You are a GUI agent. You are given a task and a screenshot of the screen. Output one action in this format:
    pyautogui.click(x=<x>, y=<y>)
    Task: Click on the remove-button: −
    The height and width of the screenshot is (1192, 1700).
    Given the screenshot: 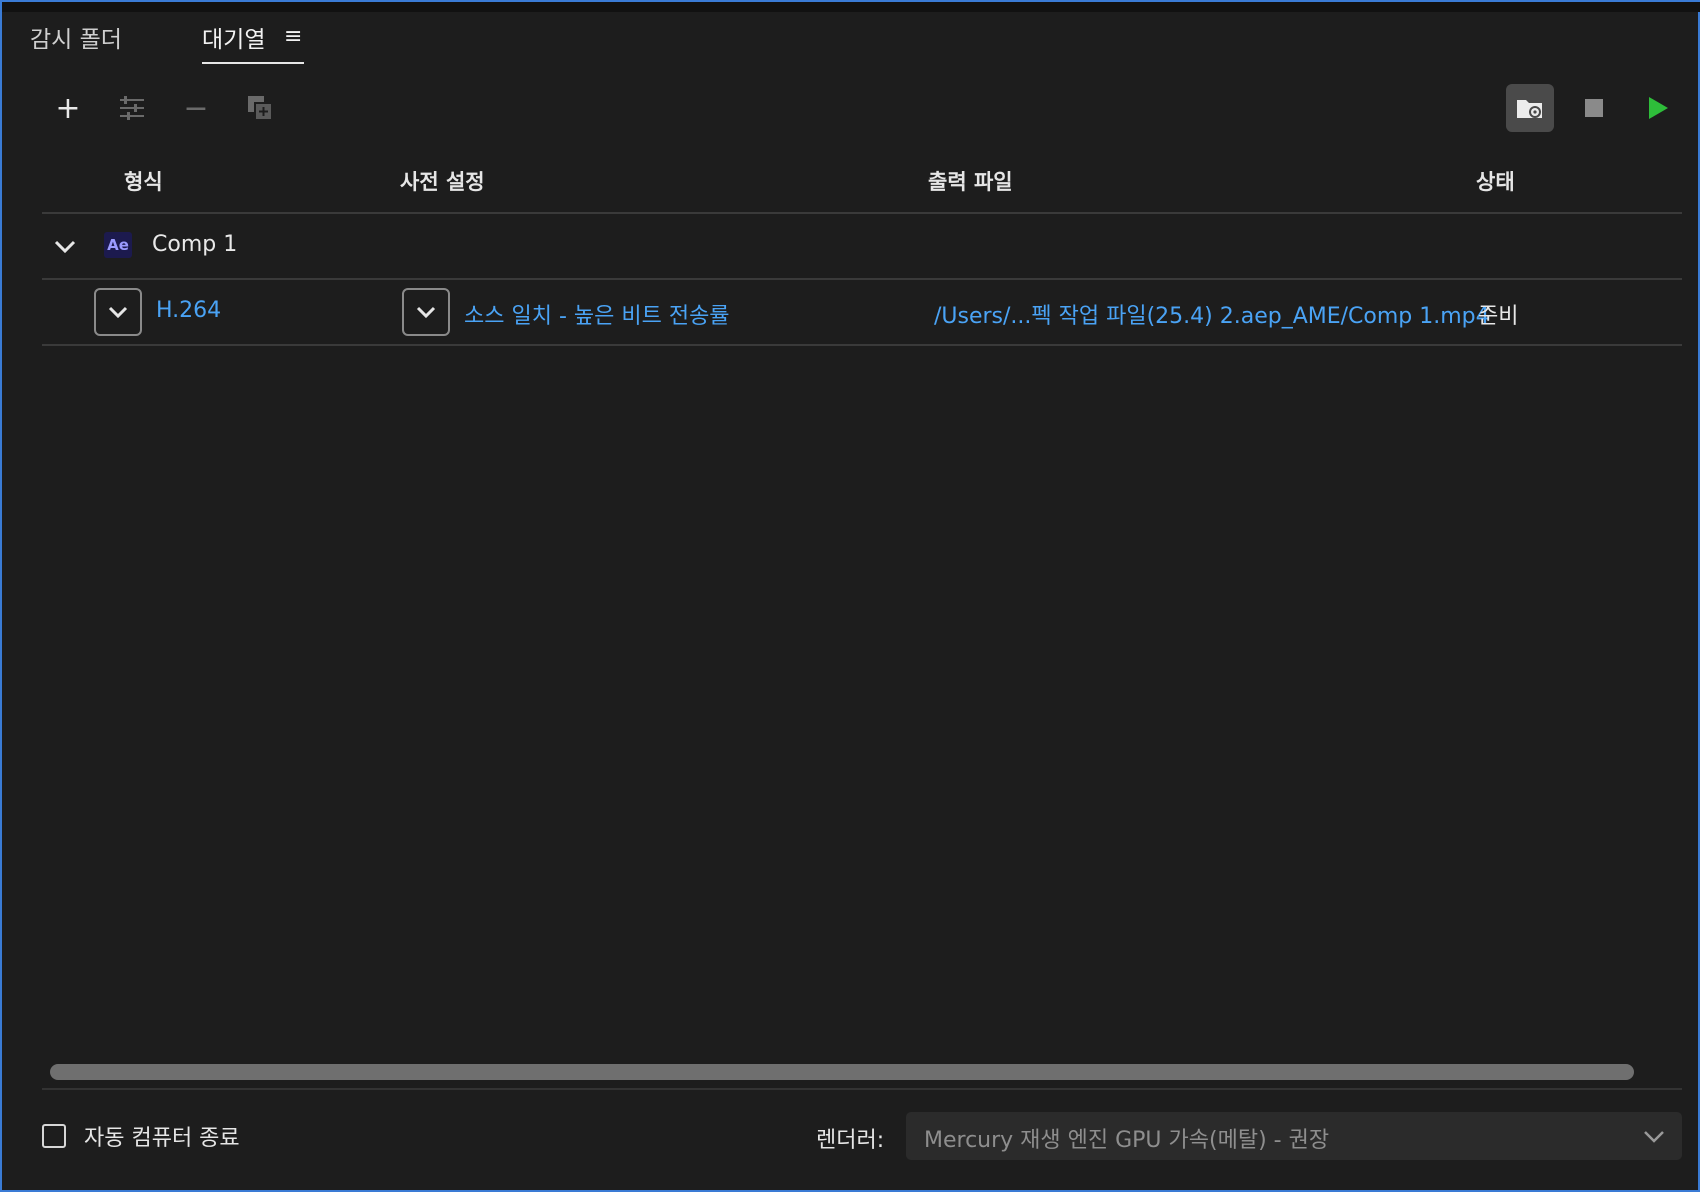 What is the action you would take?
    pyautogui.click(x=196, y=108)
    